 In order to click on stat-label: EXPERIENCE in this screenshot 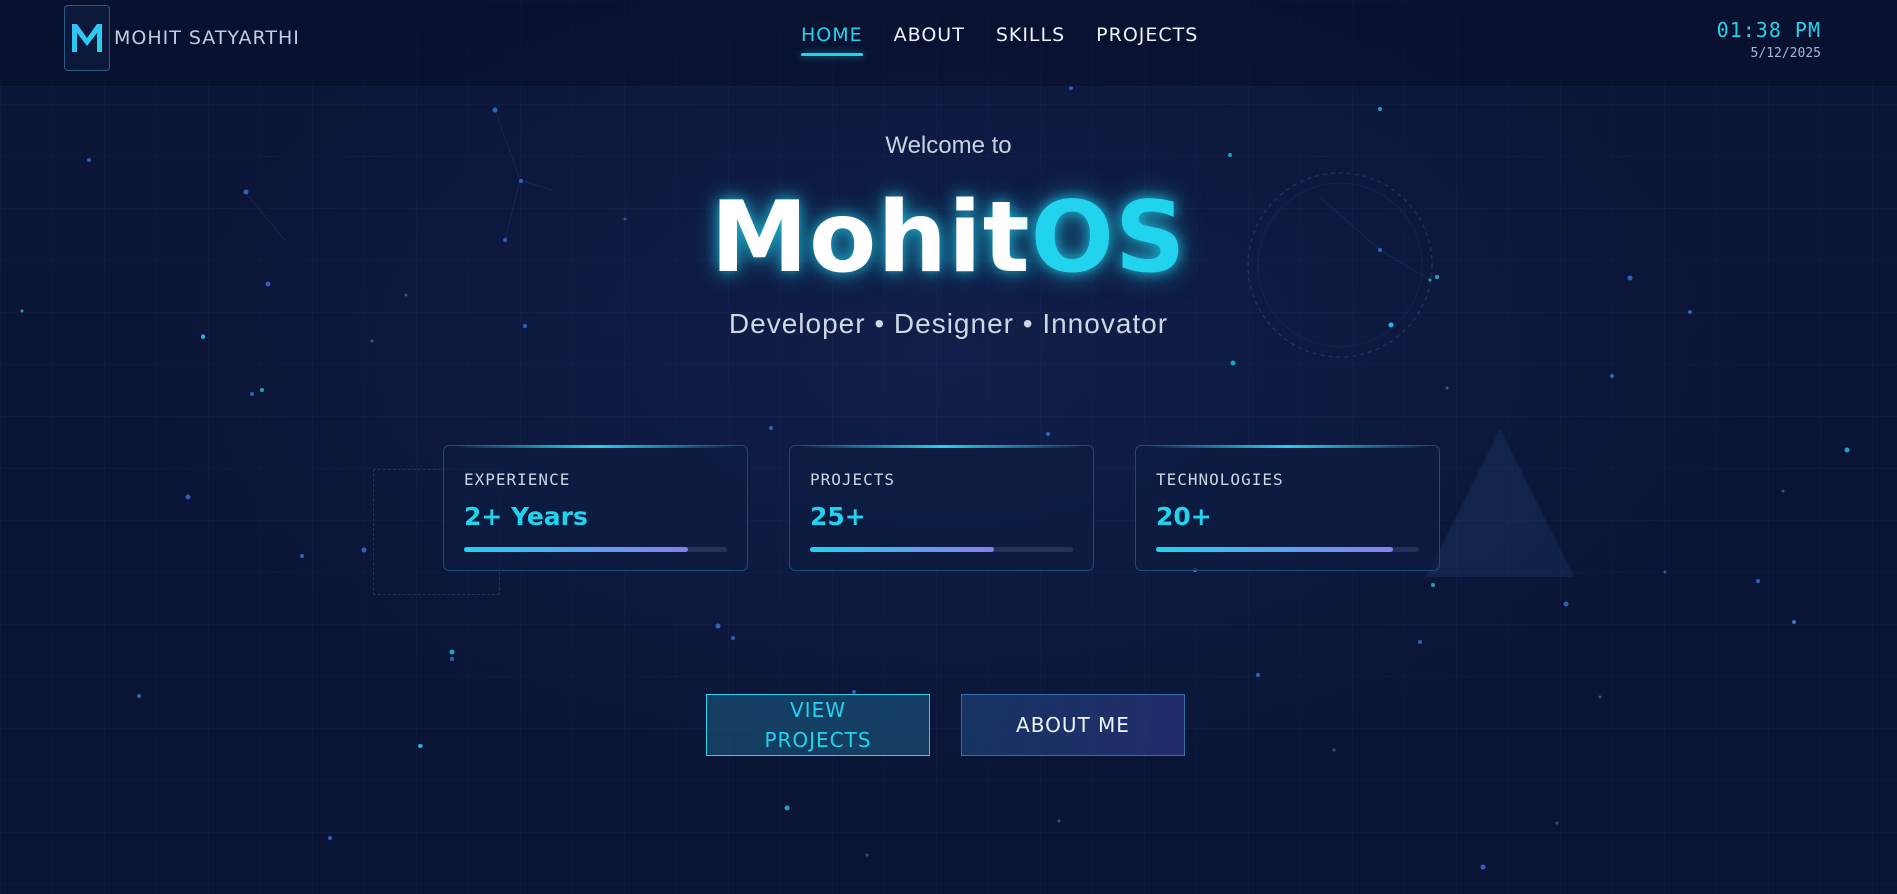, I will do `click(517, 479)`.